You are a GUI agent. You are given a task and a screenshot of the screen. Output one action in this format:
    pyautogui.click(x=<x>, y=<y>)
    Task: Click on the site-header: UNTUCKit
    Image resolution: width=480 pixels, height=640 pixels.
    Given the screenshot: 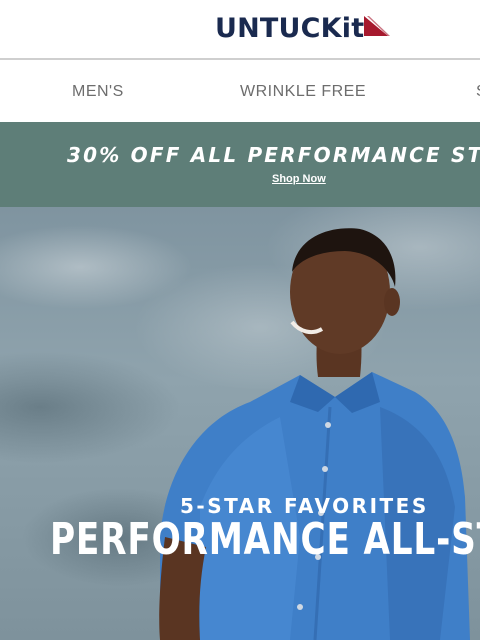 What is the action you would take?
    pyautogui.click(x=240, y=30)
    